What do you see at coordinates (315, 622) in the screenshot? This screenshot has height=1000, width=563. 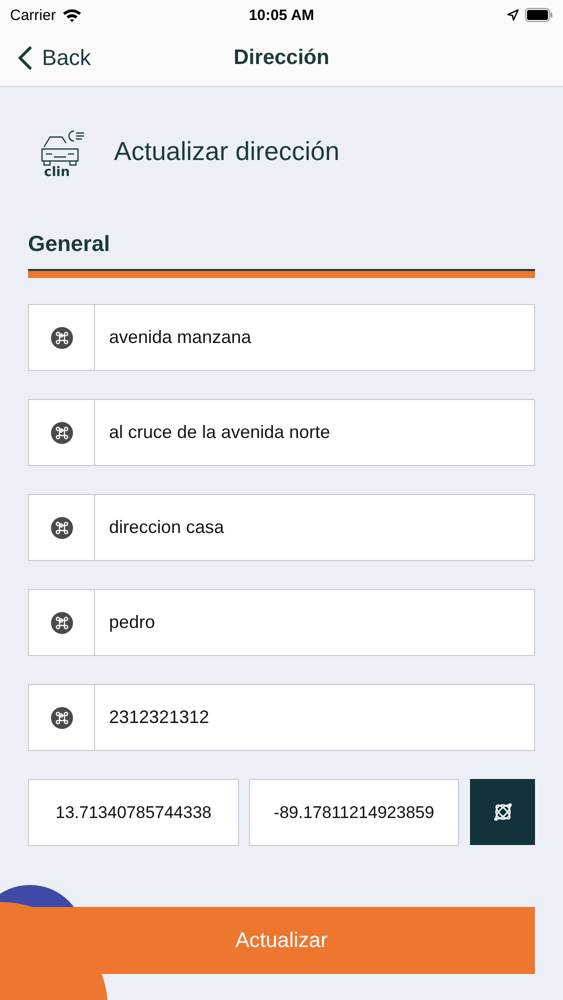 I see `input-field: pedro` at bounding box center [315, 622].